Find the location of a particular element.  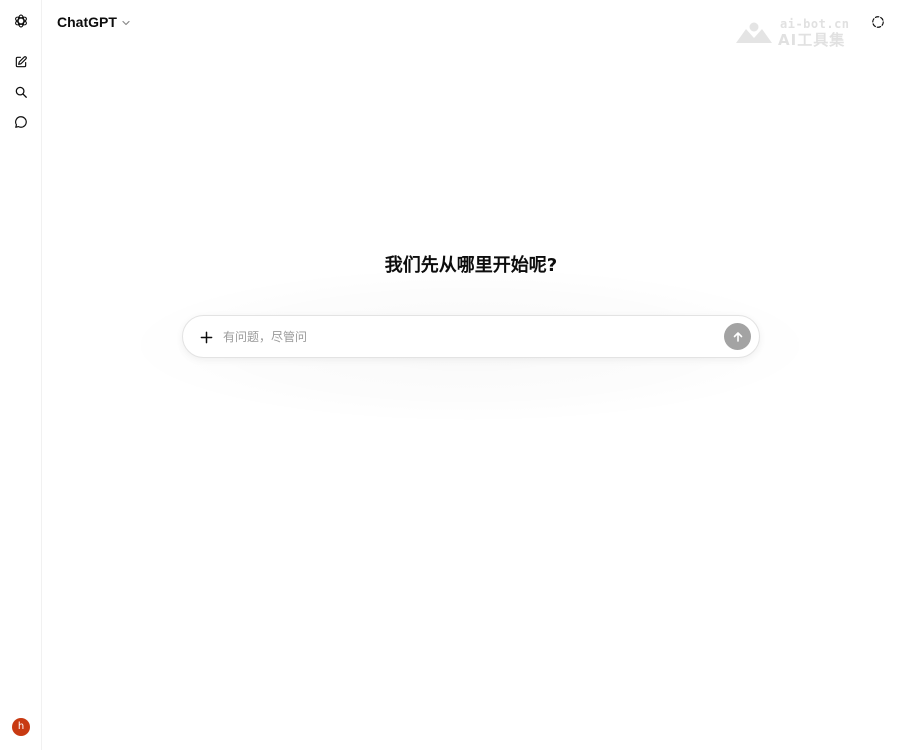

model-switcher: ChatGPT is located at coordinates (94, 22).